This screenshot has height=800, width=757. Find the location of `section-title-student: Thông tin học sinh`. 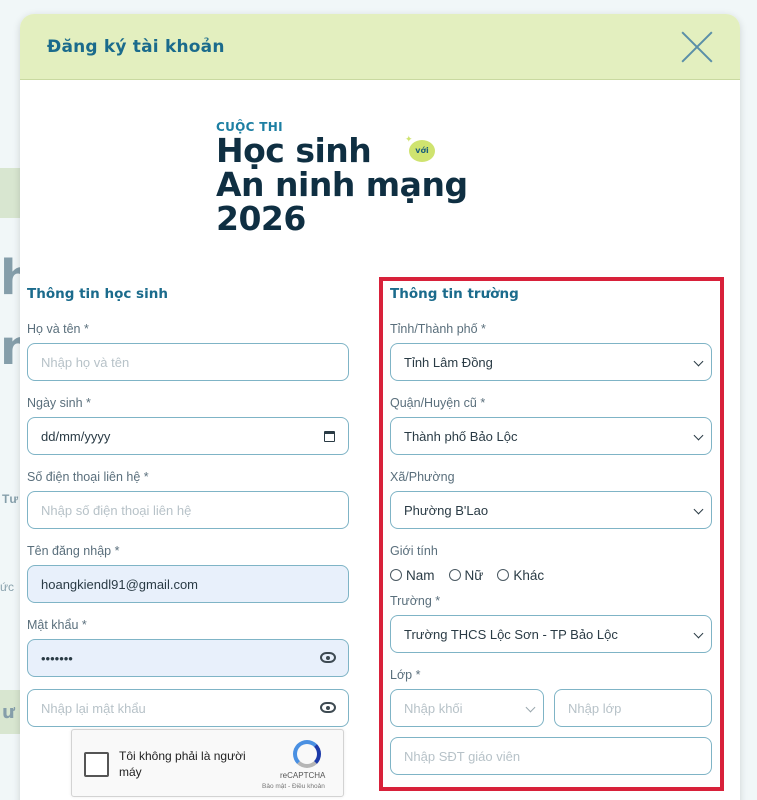

section-title-student: Thông tin học sinh is located at coordinates (97, 294).